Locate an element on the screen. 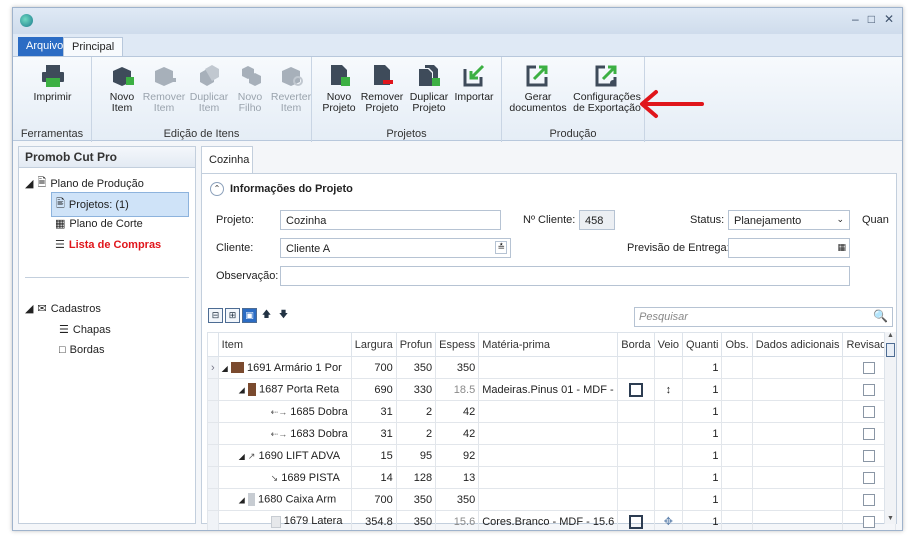 The height and width of the screenshot is (541, 908). table-row: › ◢ 1691 Armário 1 Por 700 350 350 1 is located at coordinates (552, 367).